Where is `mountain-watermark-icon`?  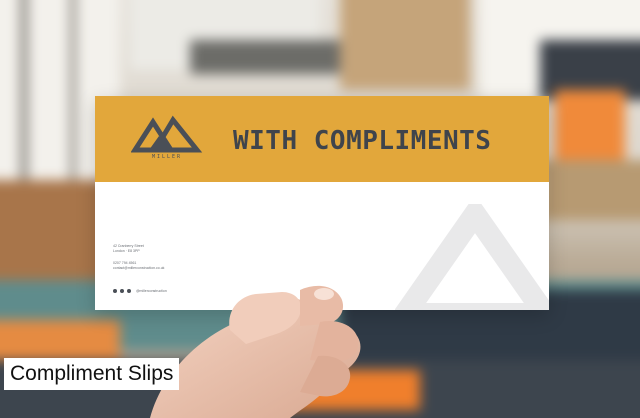 mountain-watermark-icon is located at coordinates (472, 257).